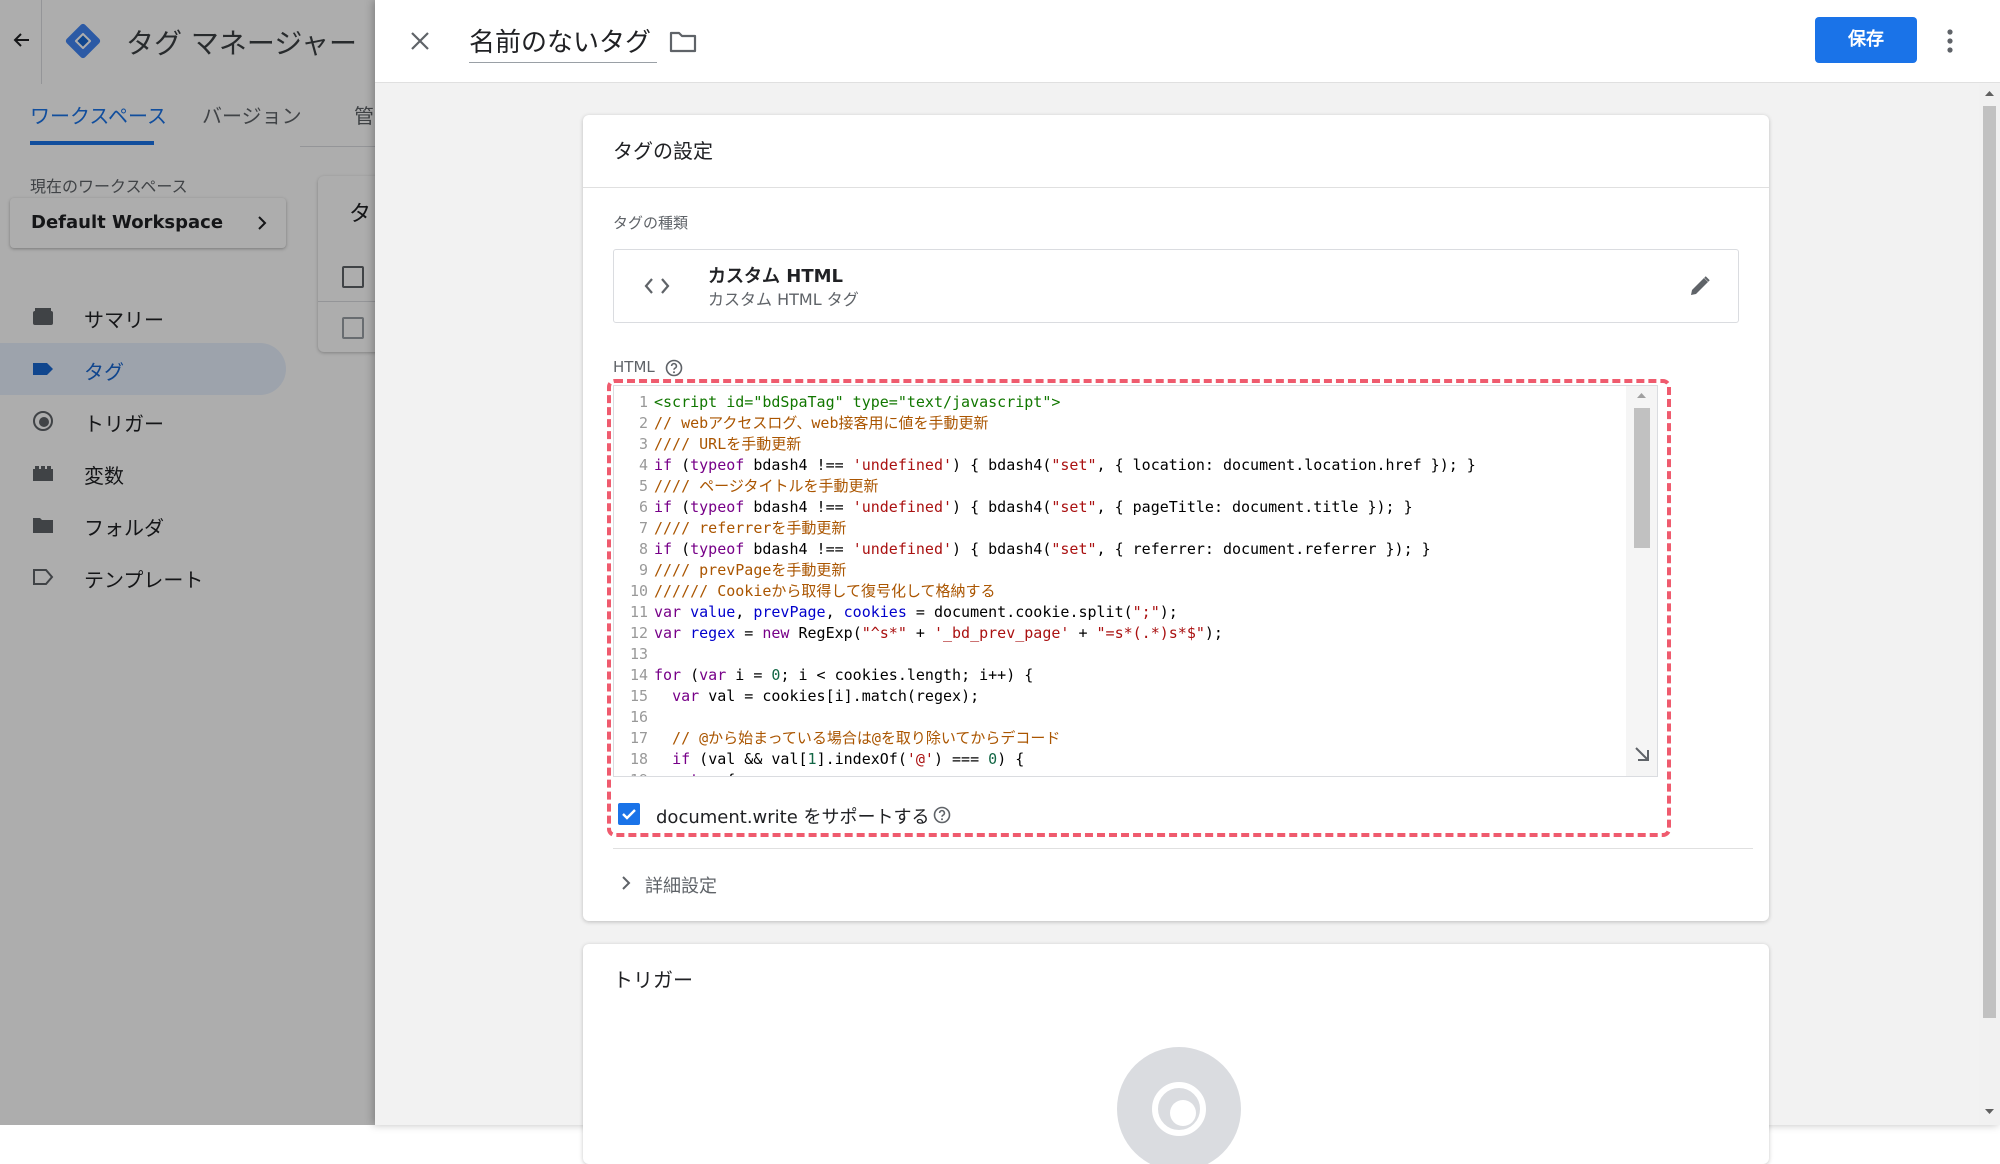 This screenshot has height=1164, width=2000. What do you see at coordinates (638, 633) in the screenshot?
I see `line-number: 12` at bounding box center [638, 633].